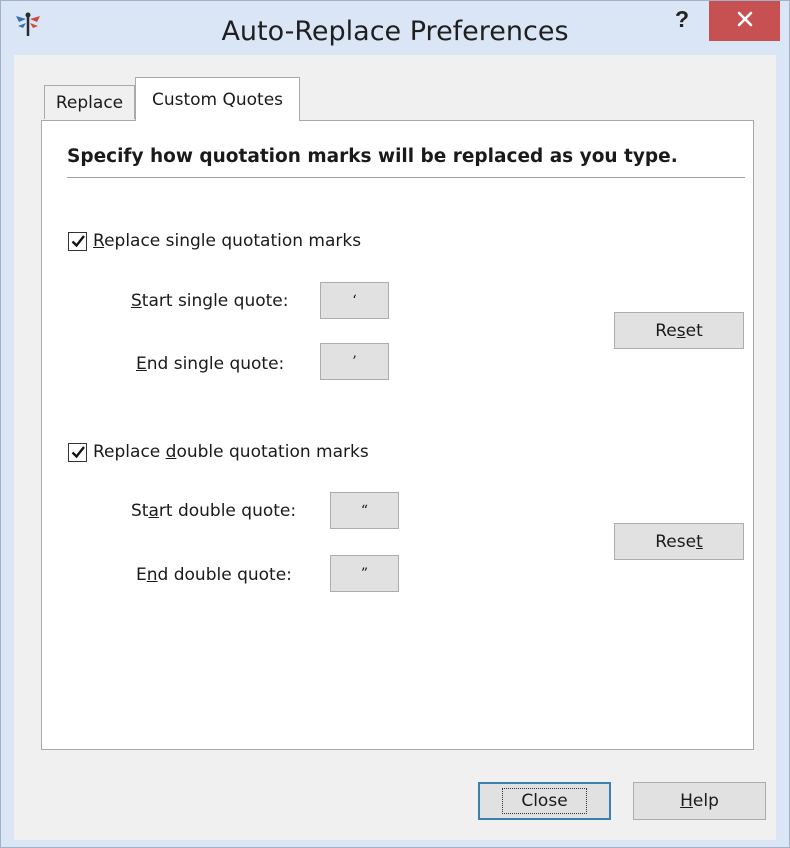 This screenshot has width=790, height=848. I want to click on tab-label: Replace, so click(89, 102).